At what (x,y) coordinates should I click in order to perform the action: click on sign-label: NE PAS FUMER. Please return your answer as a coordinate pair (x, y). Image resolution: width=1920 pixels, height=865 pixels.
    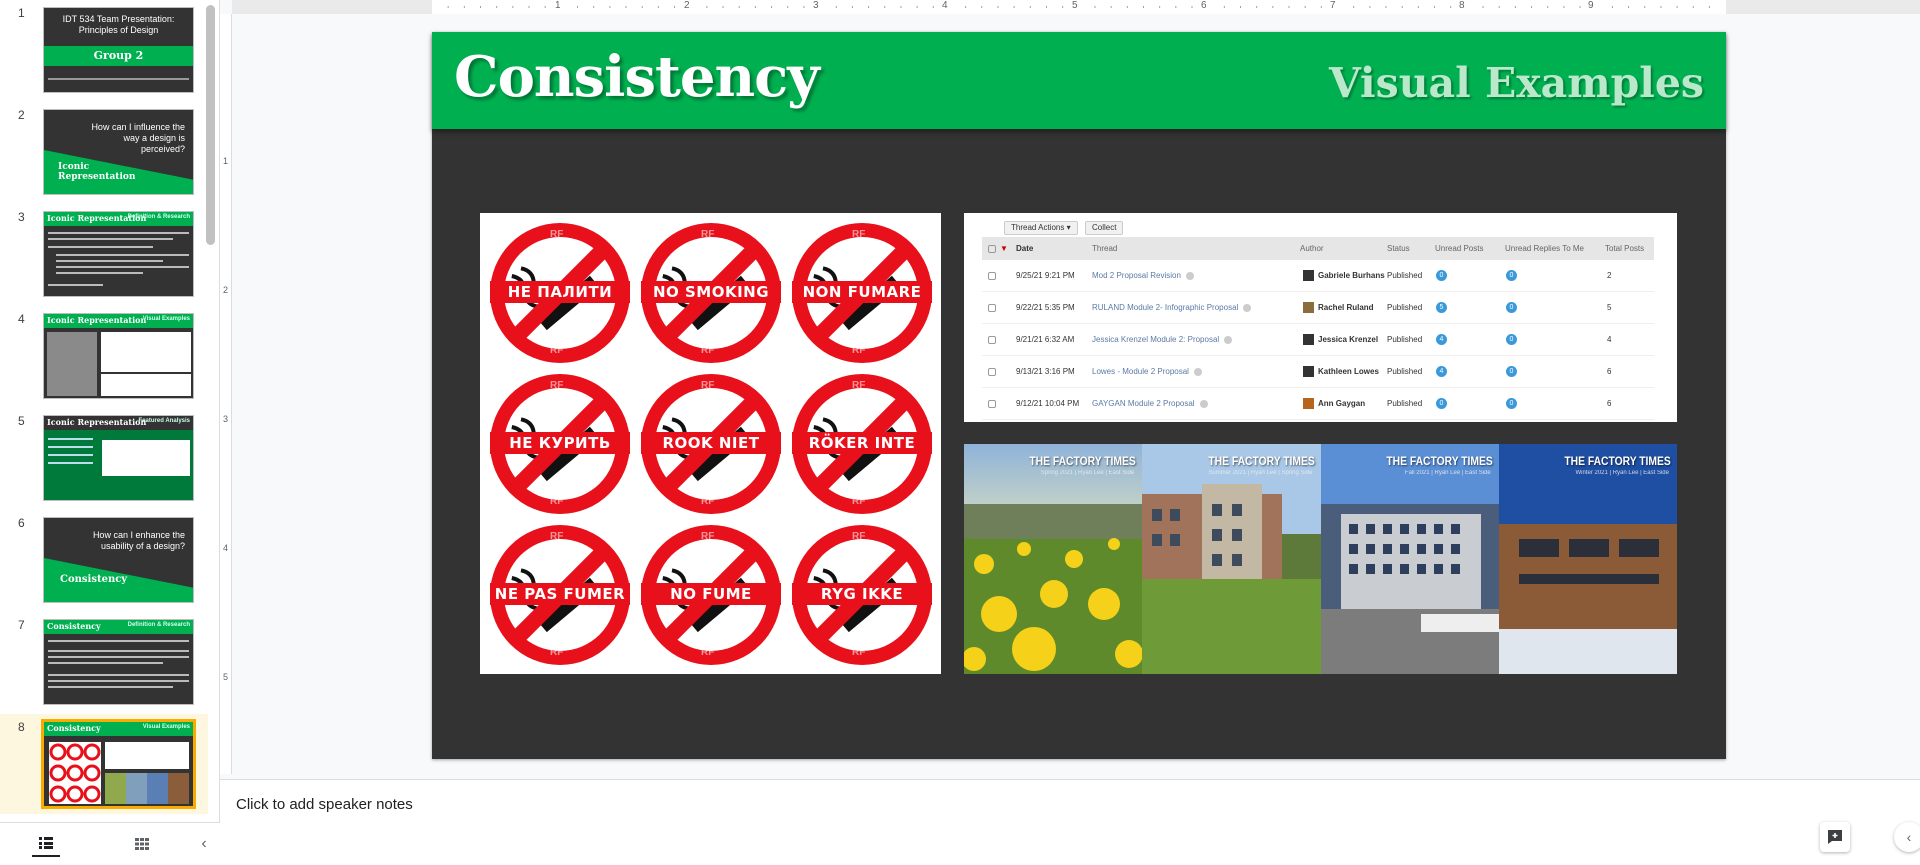
    Looking at the image, I should click on (560, 594).